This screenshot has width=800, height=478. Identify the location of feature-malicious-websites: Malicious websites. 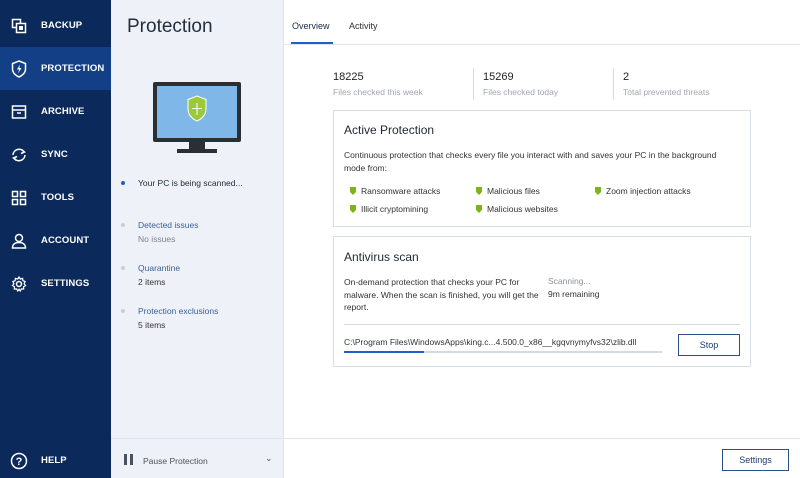
(517, 209).